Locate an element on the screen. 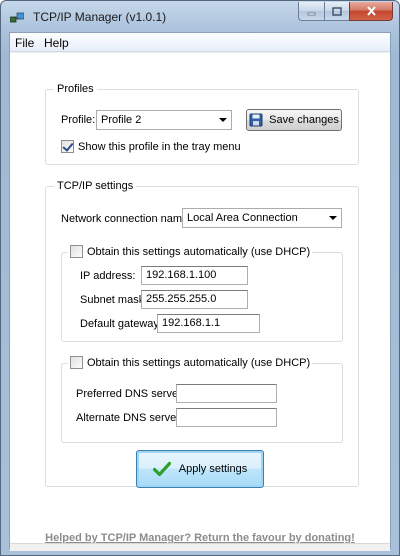 The image size is (400, 556). tcpip-legend: TCP/IP settings is located at coordinates (95, 186).